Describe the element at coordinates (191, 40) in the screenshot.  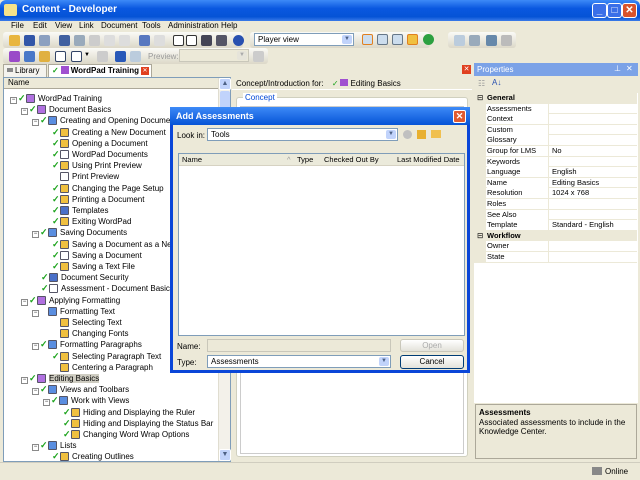
I see `collapse-icon` at that location.